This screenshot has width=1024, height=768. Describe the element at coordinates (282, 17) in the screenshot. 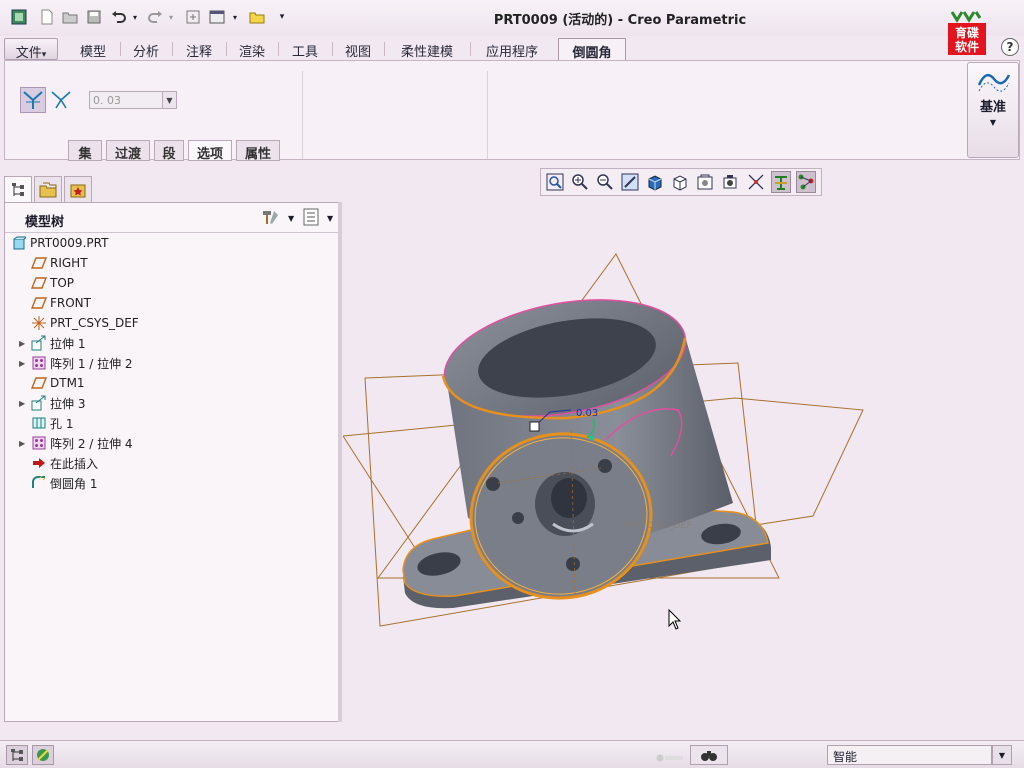

I see `customize-icon: ▾` at that location.